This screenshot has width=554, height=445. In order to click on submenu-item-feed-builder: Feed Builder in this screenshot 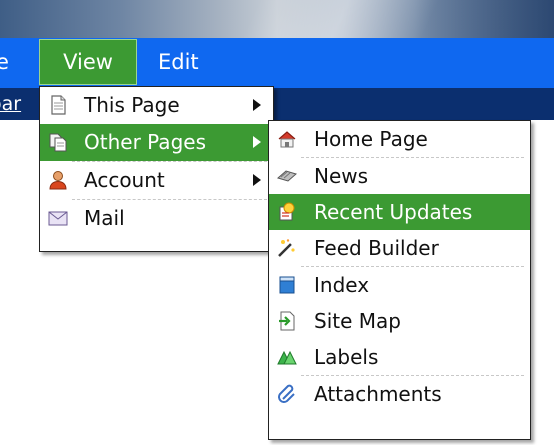, I will do `click(399, 248)`.